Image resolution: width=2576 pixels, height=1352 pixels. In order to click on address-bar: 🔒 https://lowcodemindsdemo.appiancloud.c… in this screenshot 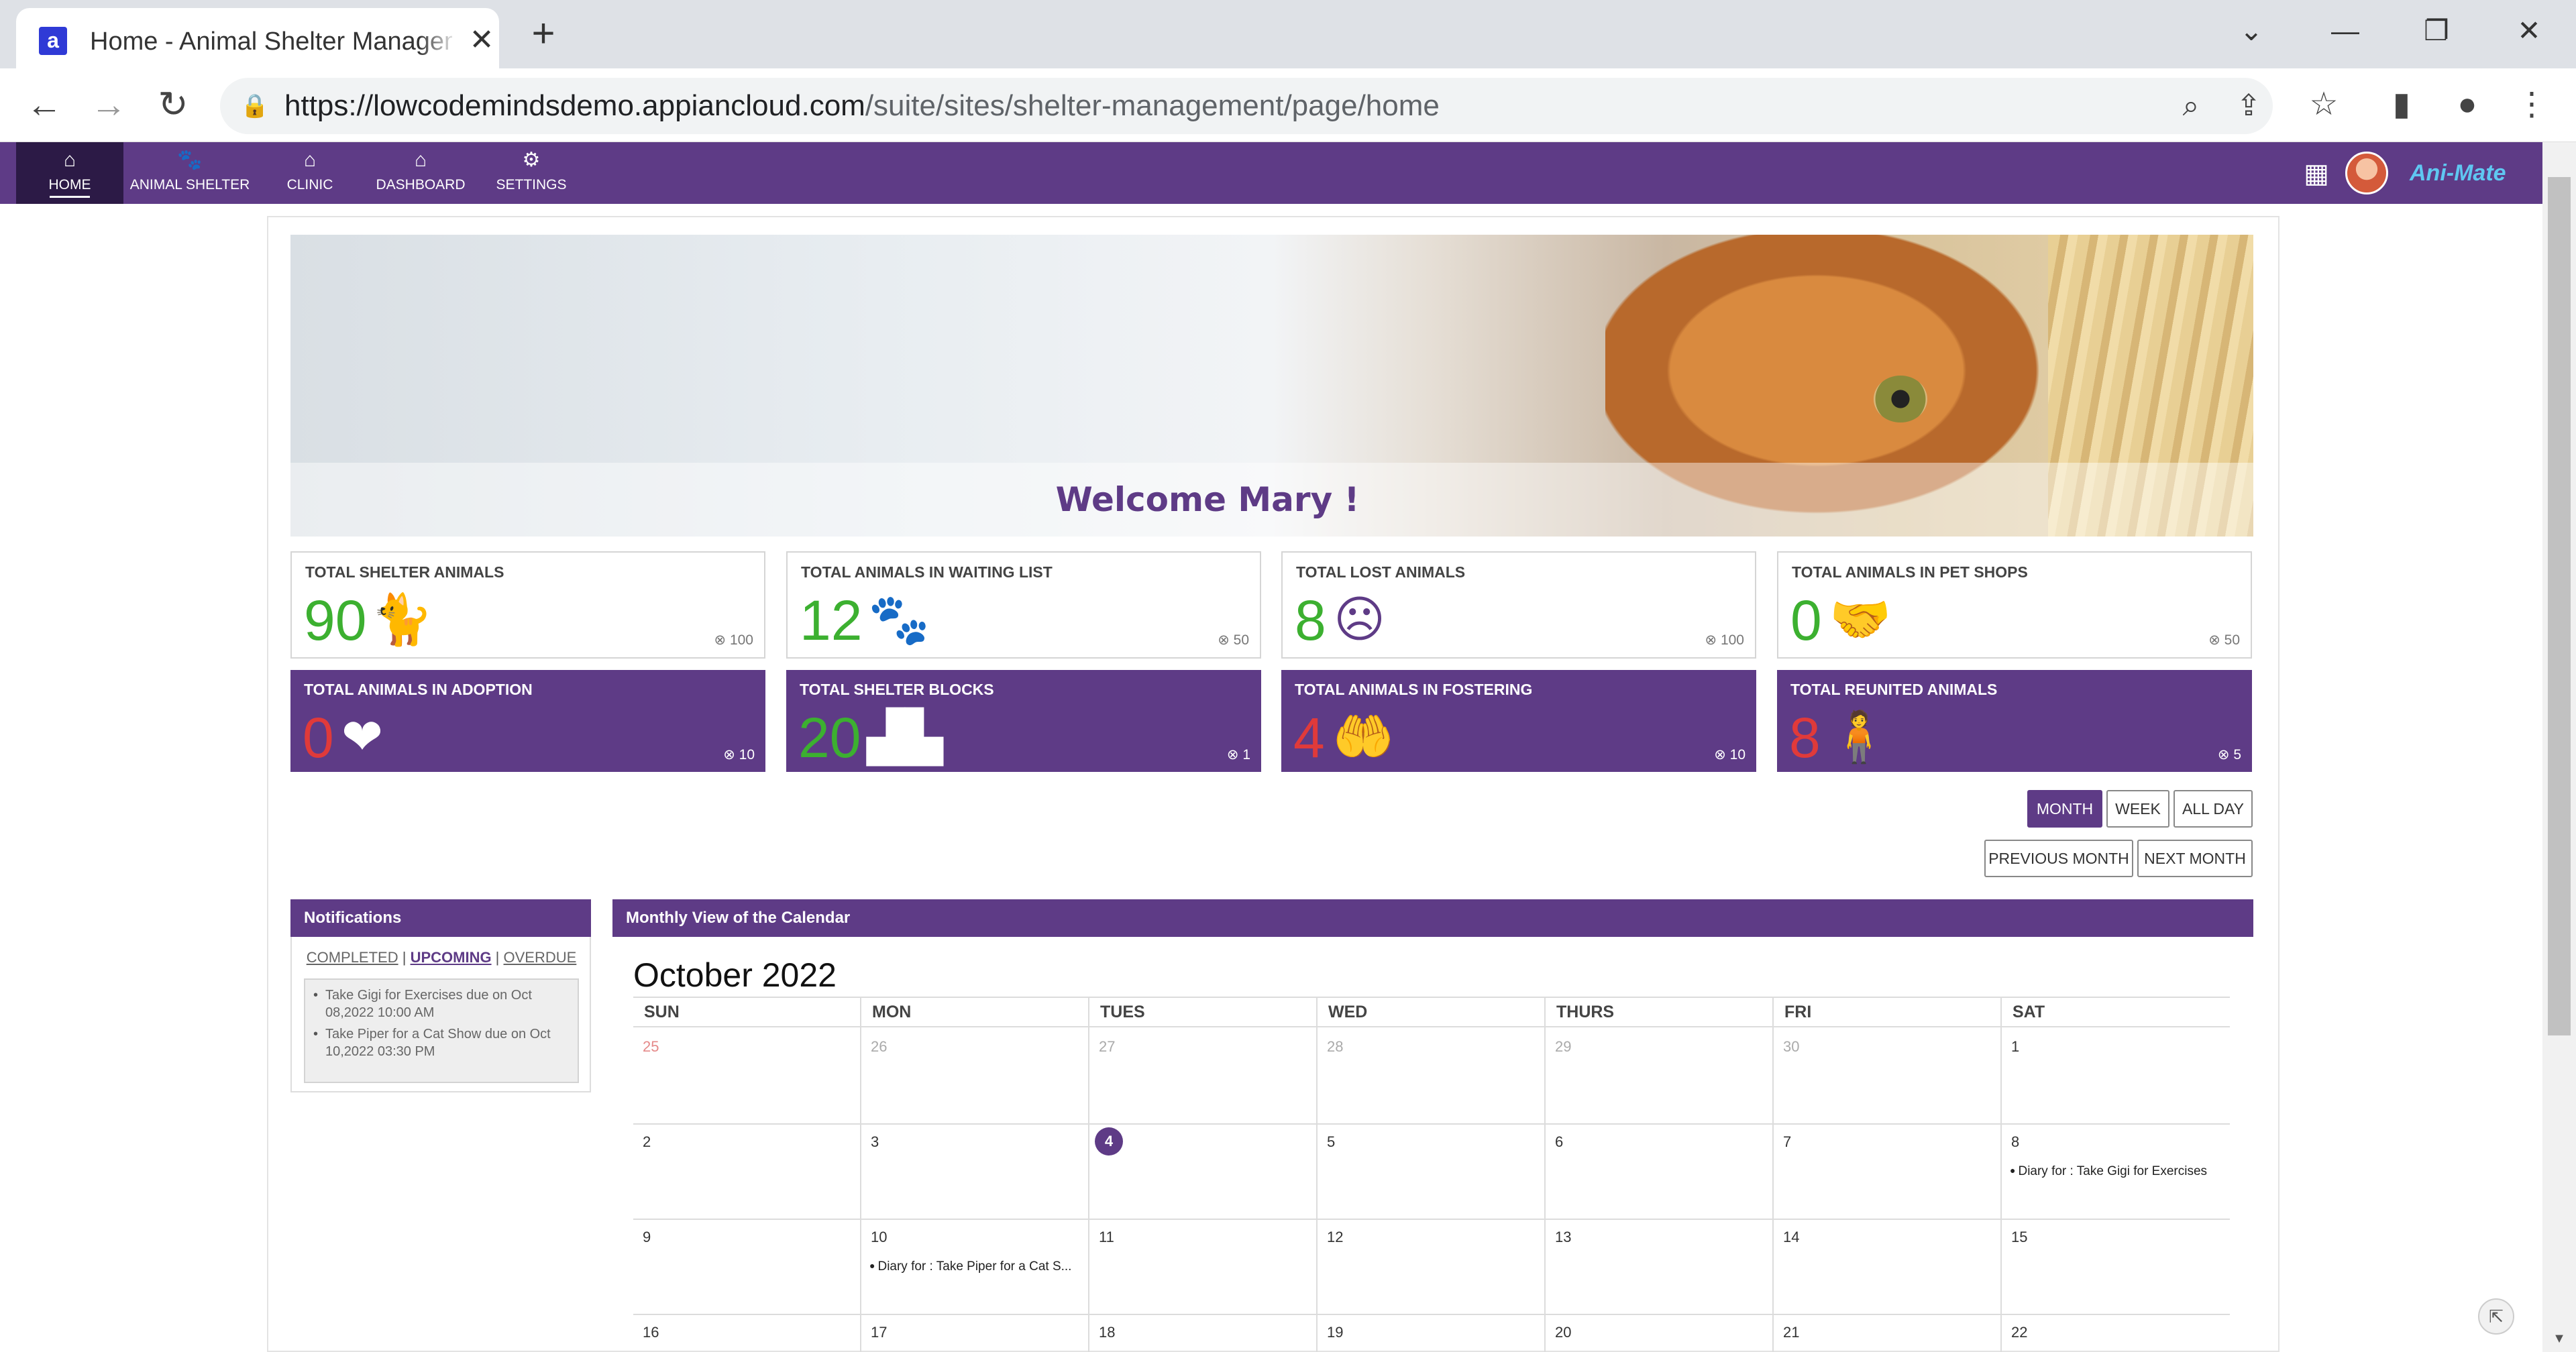, I will do `click(1246, 106)`.